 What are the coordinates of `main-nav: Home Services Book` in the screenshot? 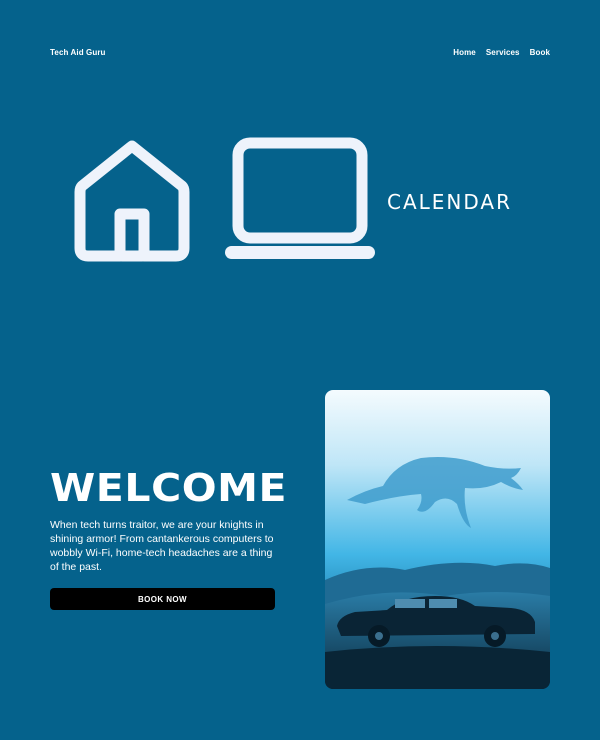 It's located at (501, 52).